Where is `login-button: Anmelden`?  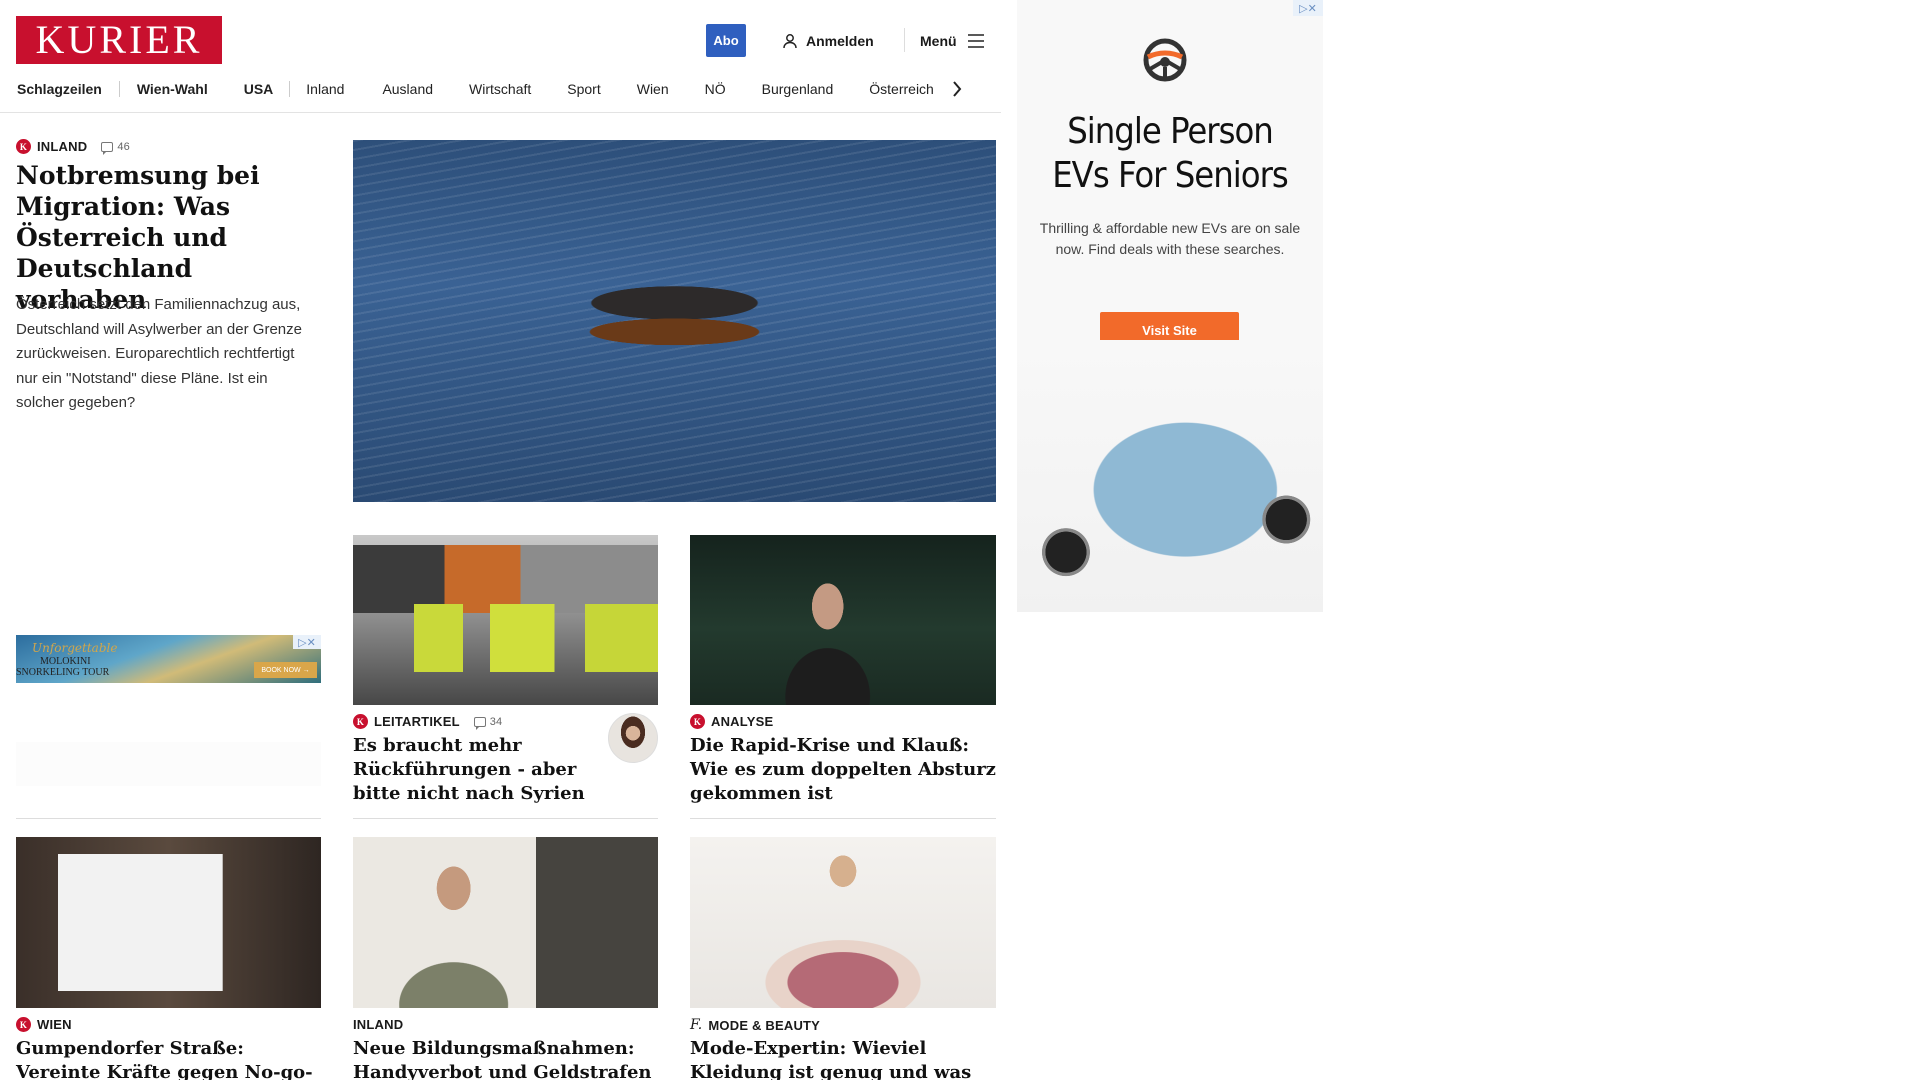 login-button: Anmelden is located at coordinates (828, 41).